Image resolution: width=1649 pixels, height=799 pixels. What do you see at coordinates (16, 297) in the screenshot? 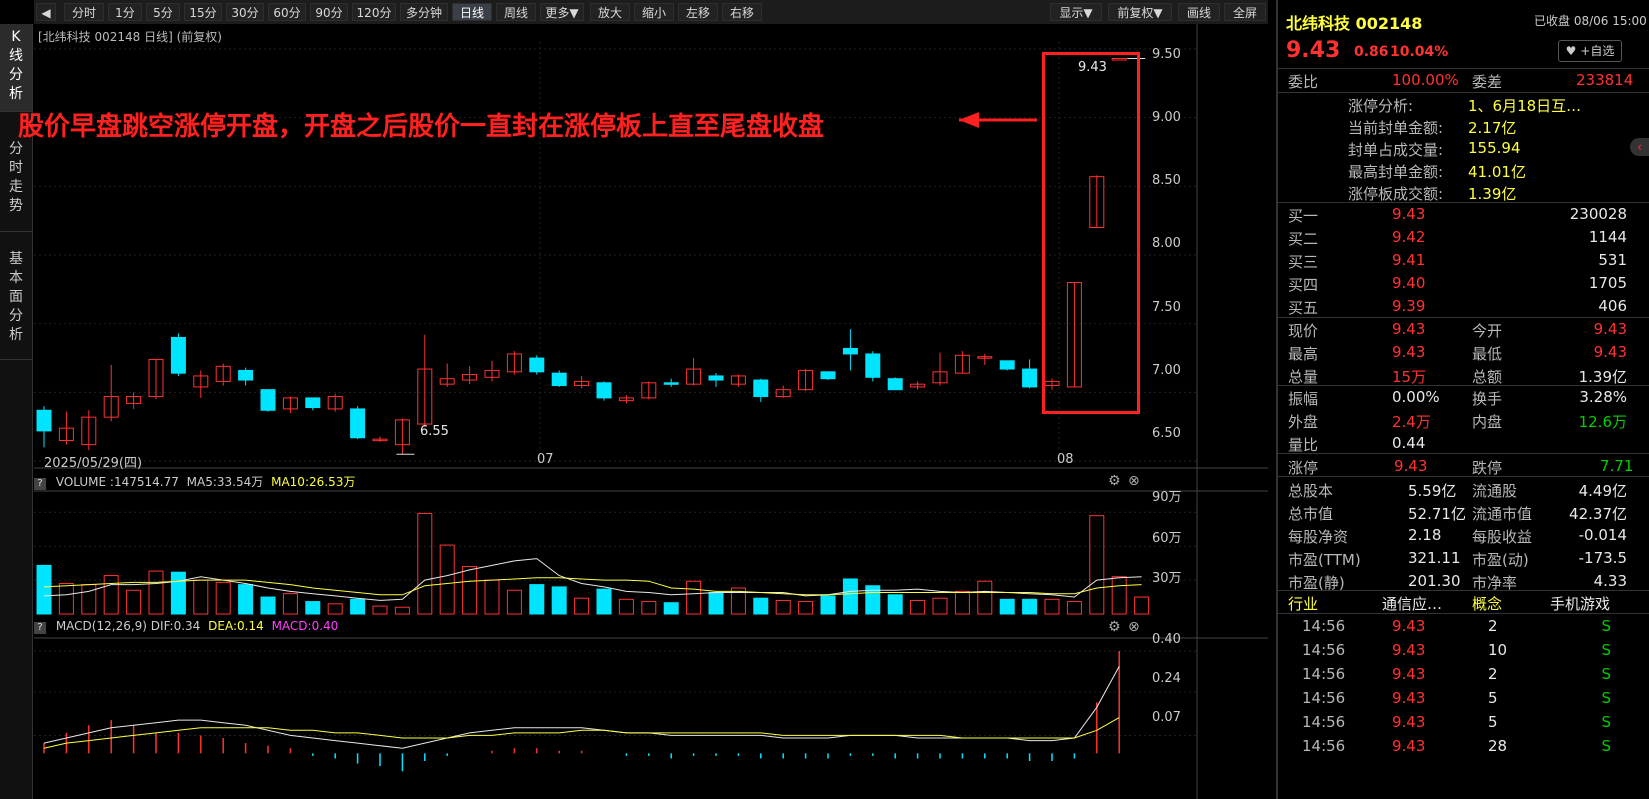
I see `tab-label: 基本面分析` at bounding box center [16, 297].